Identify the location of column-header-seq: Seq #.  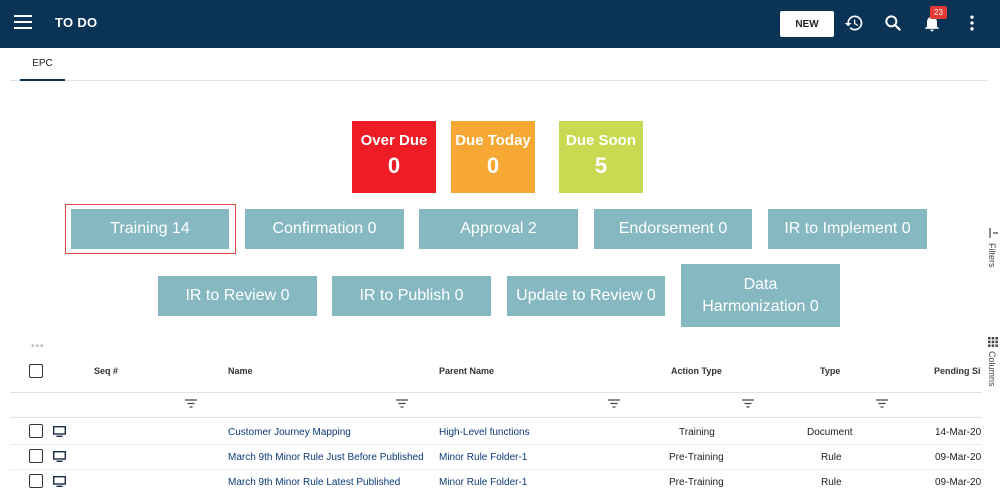
(106, 371).